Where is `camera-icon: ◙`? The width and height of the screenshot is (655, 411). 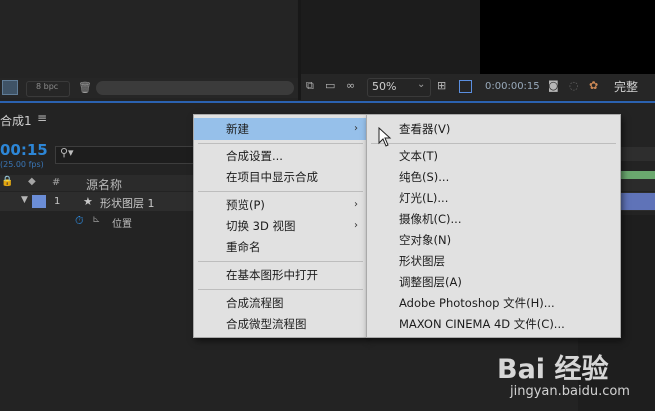
camera-icon: ◙ is located at coordinates (553, 85).